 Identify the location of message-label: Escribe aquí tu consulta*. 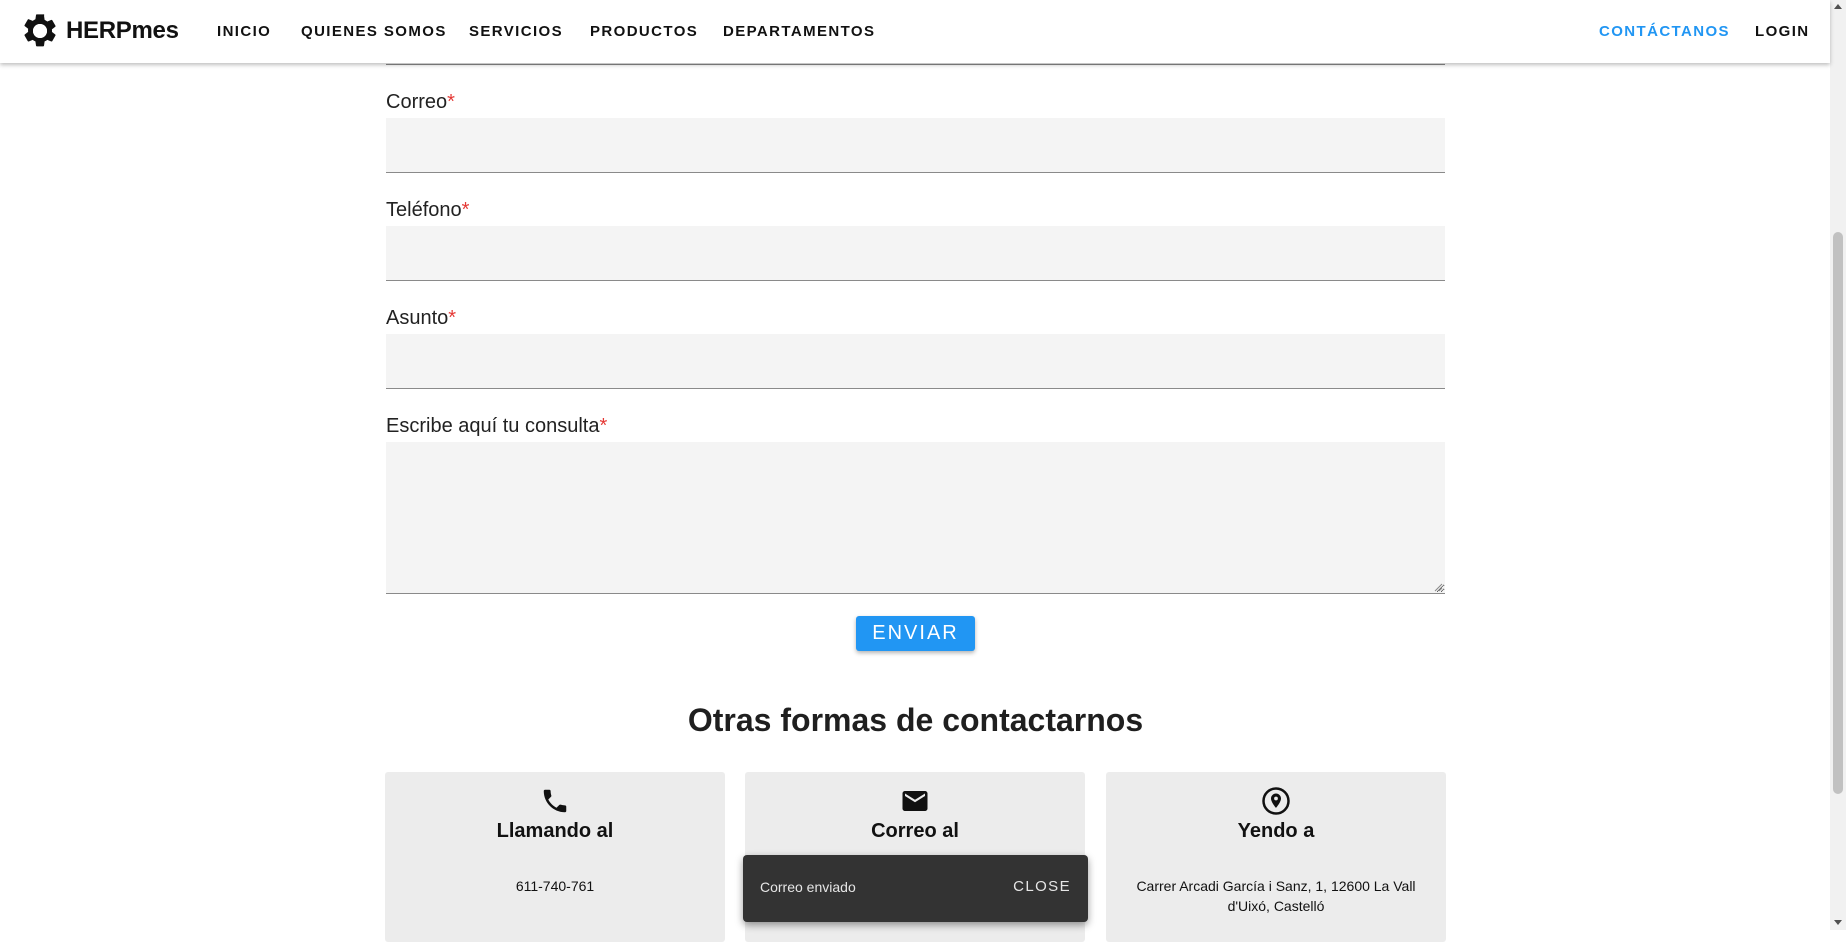
(497, 426).